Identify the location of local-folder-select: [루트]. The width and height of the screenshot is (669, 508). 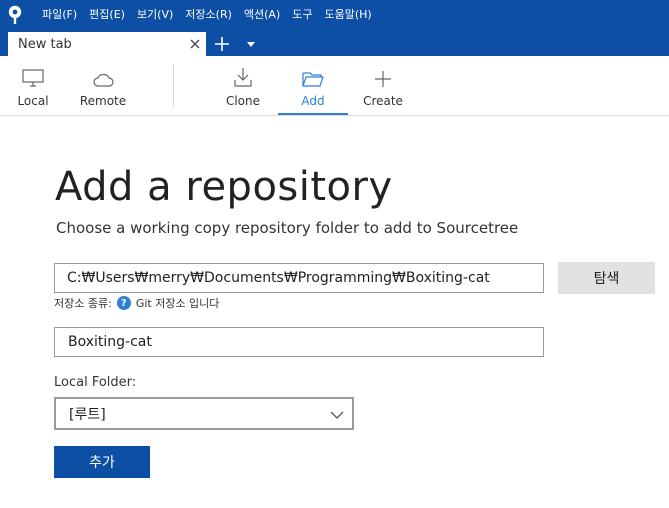
(204, 413).